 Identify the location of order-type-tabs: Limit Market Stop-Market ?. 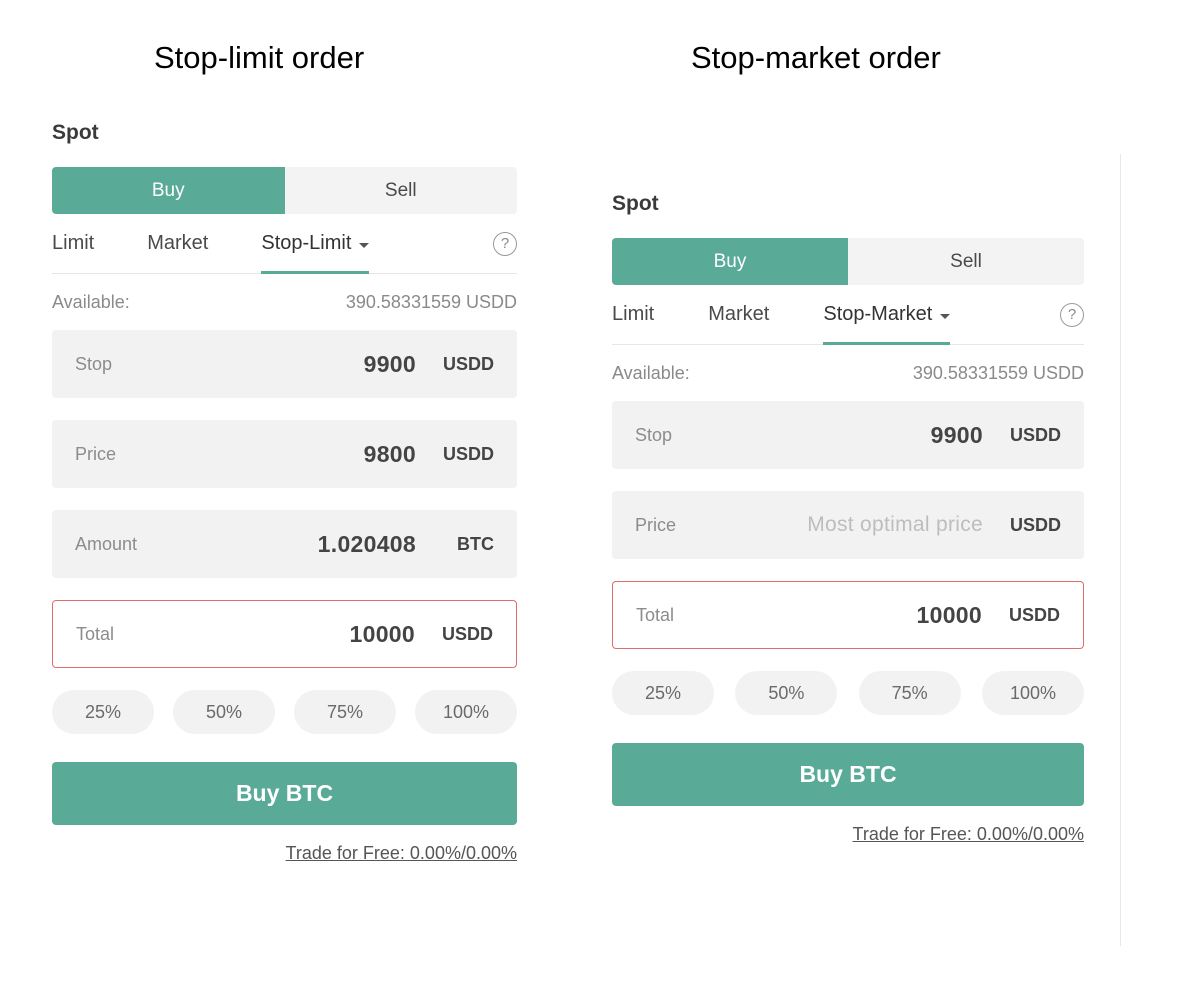
(848, 315).